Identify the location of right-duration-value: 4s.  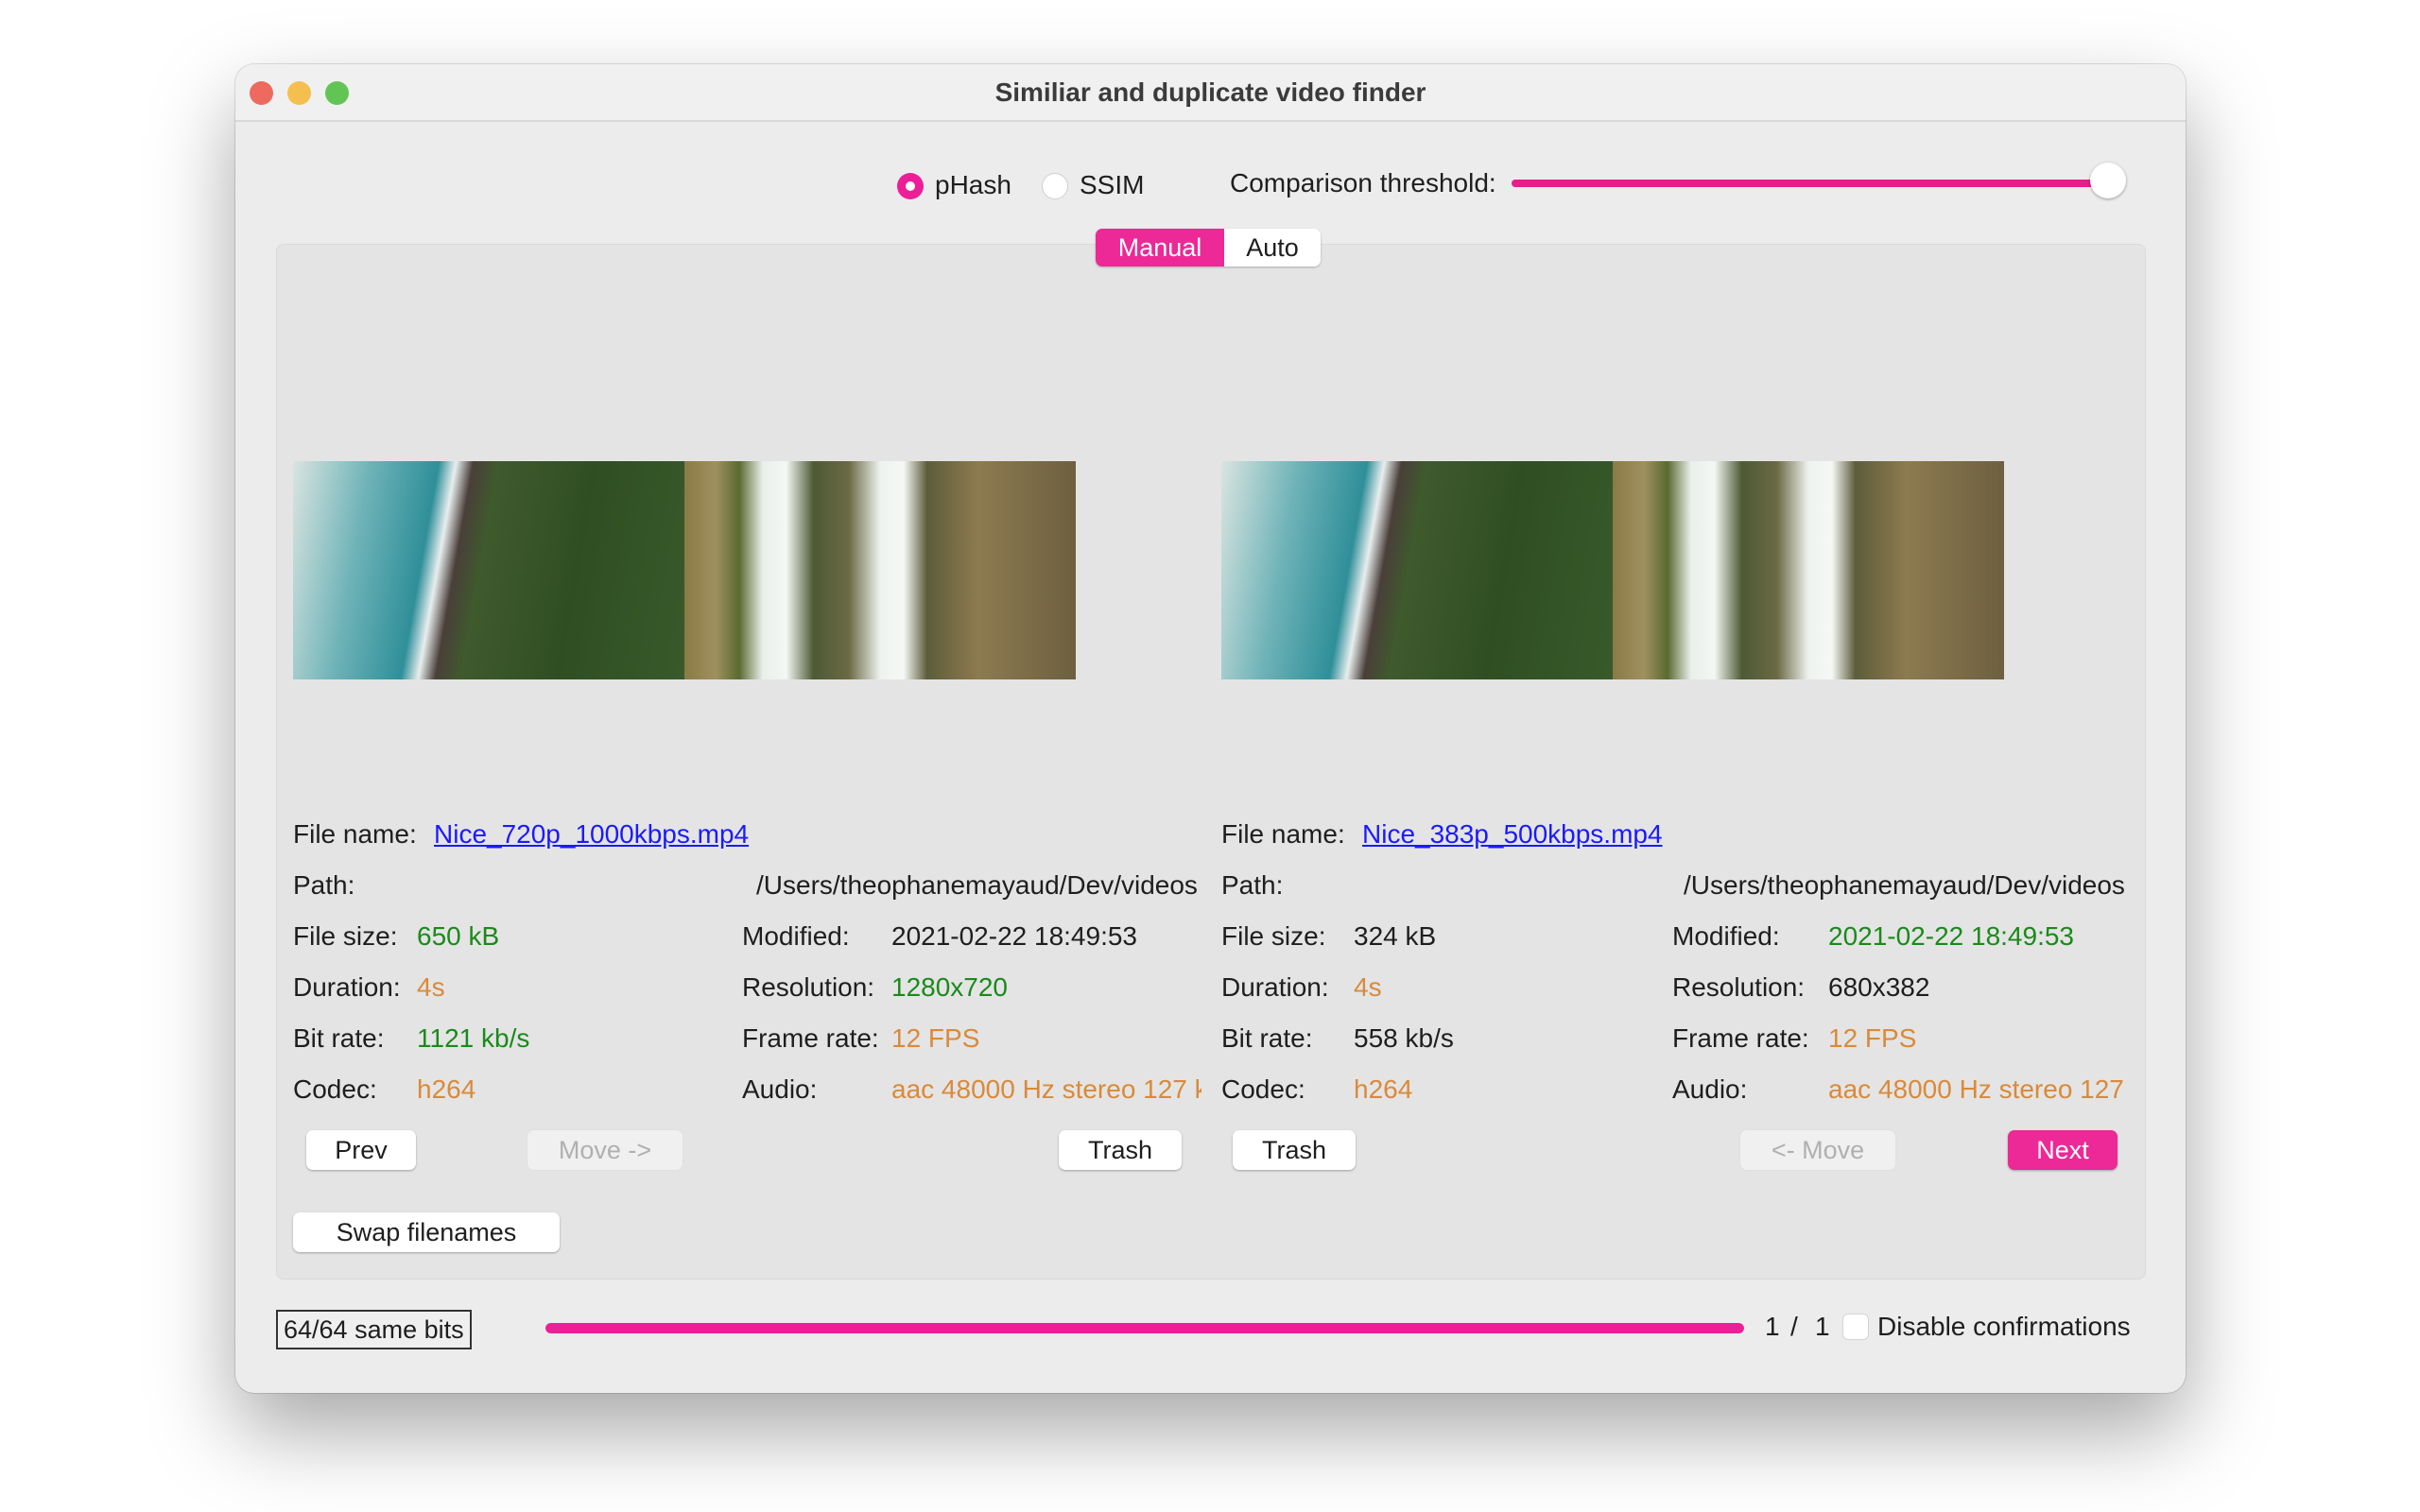
(1368, 987).